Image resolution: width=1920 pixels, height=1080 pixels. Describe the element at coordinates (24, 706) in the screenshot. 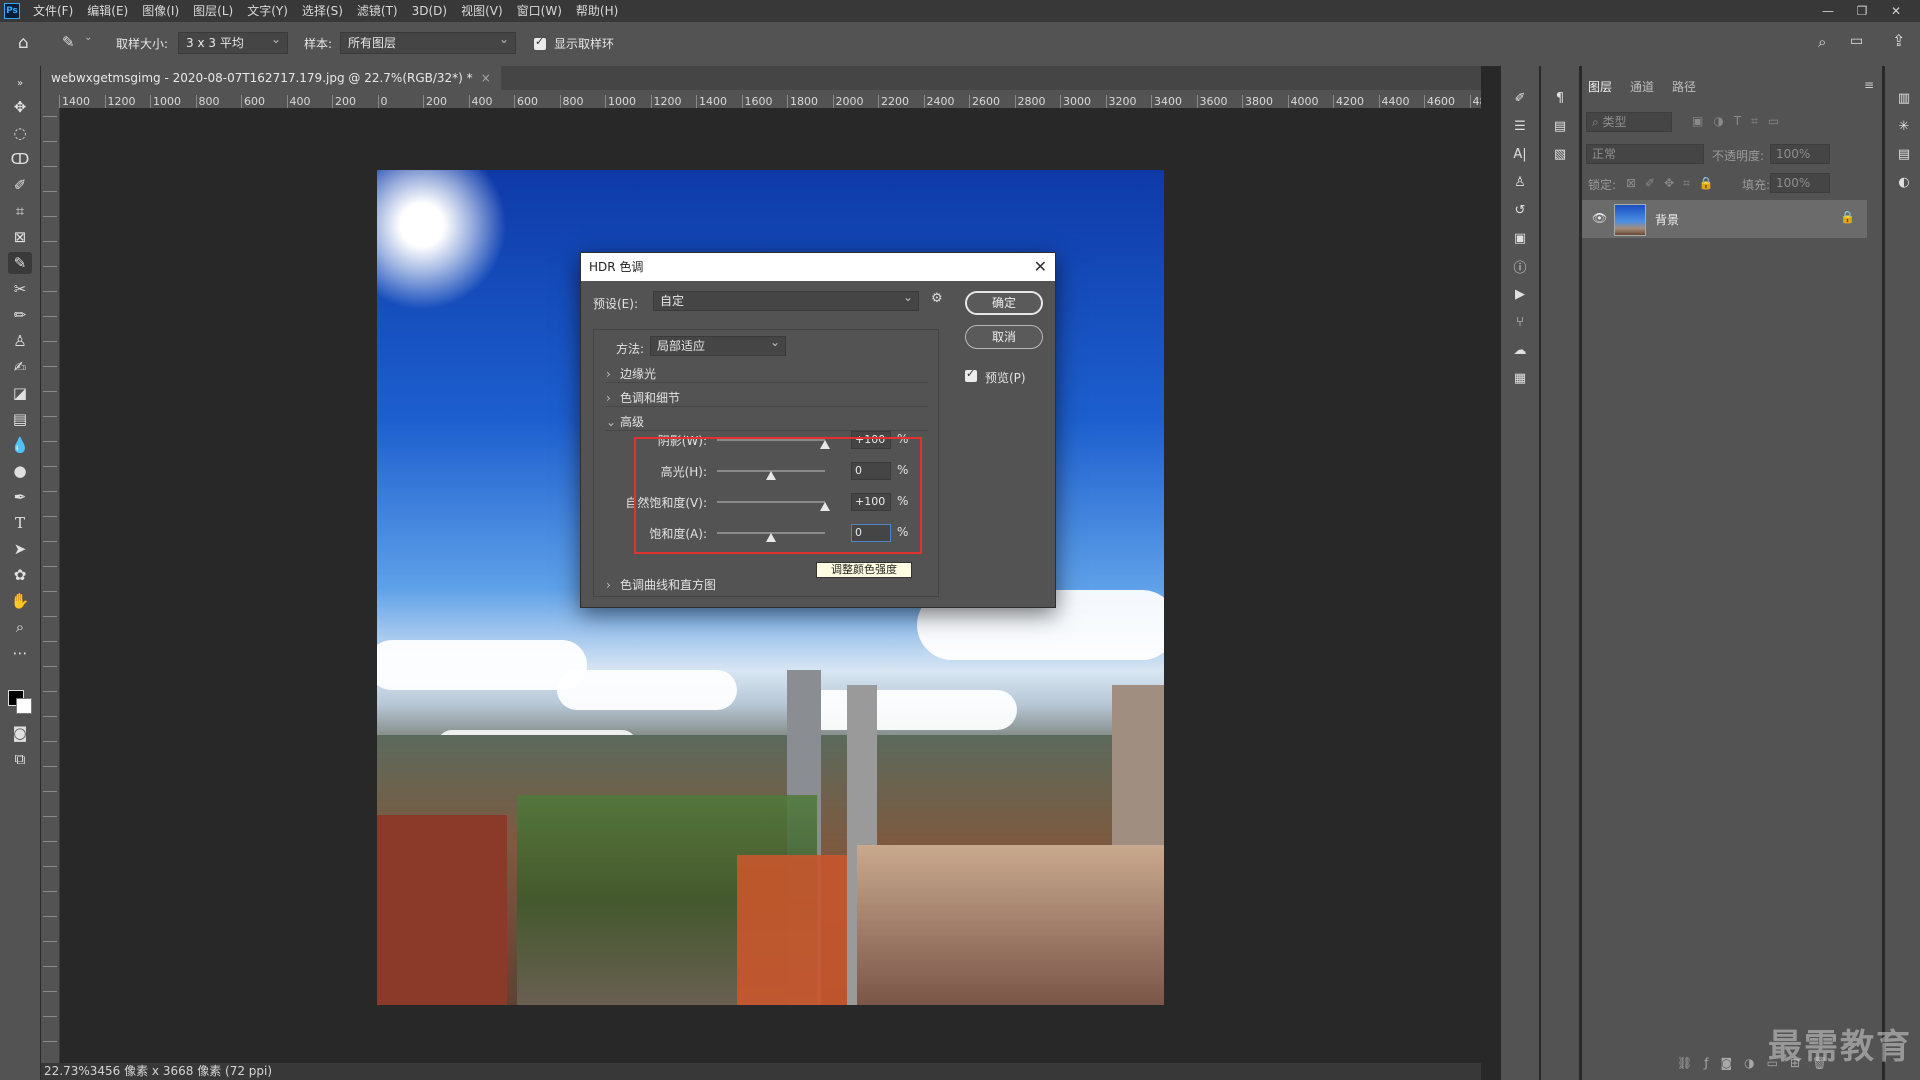

I see `background-color-swatch` at that location.